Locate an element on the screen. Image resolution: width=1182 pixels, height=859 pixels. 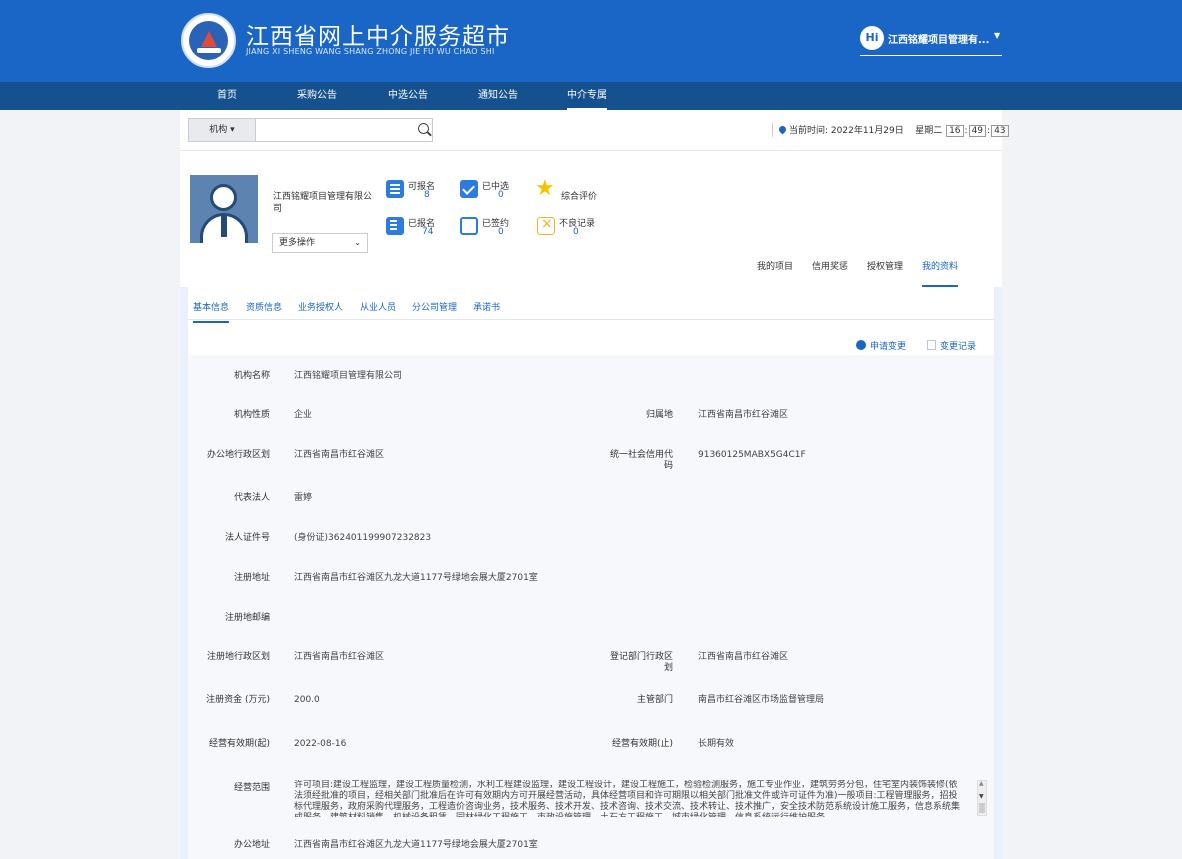
field-value: (身份证)362401199907232823 is located at coordinates (363, 538).